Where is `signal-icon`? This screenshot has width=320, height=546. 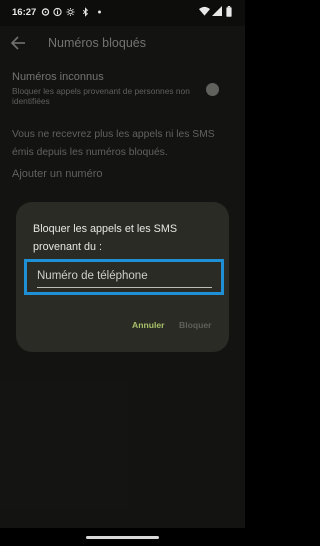 signal-icon is located at coordinates (217, 11).